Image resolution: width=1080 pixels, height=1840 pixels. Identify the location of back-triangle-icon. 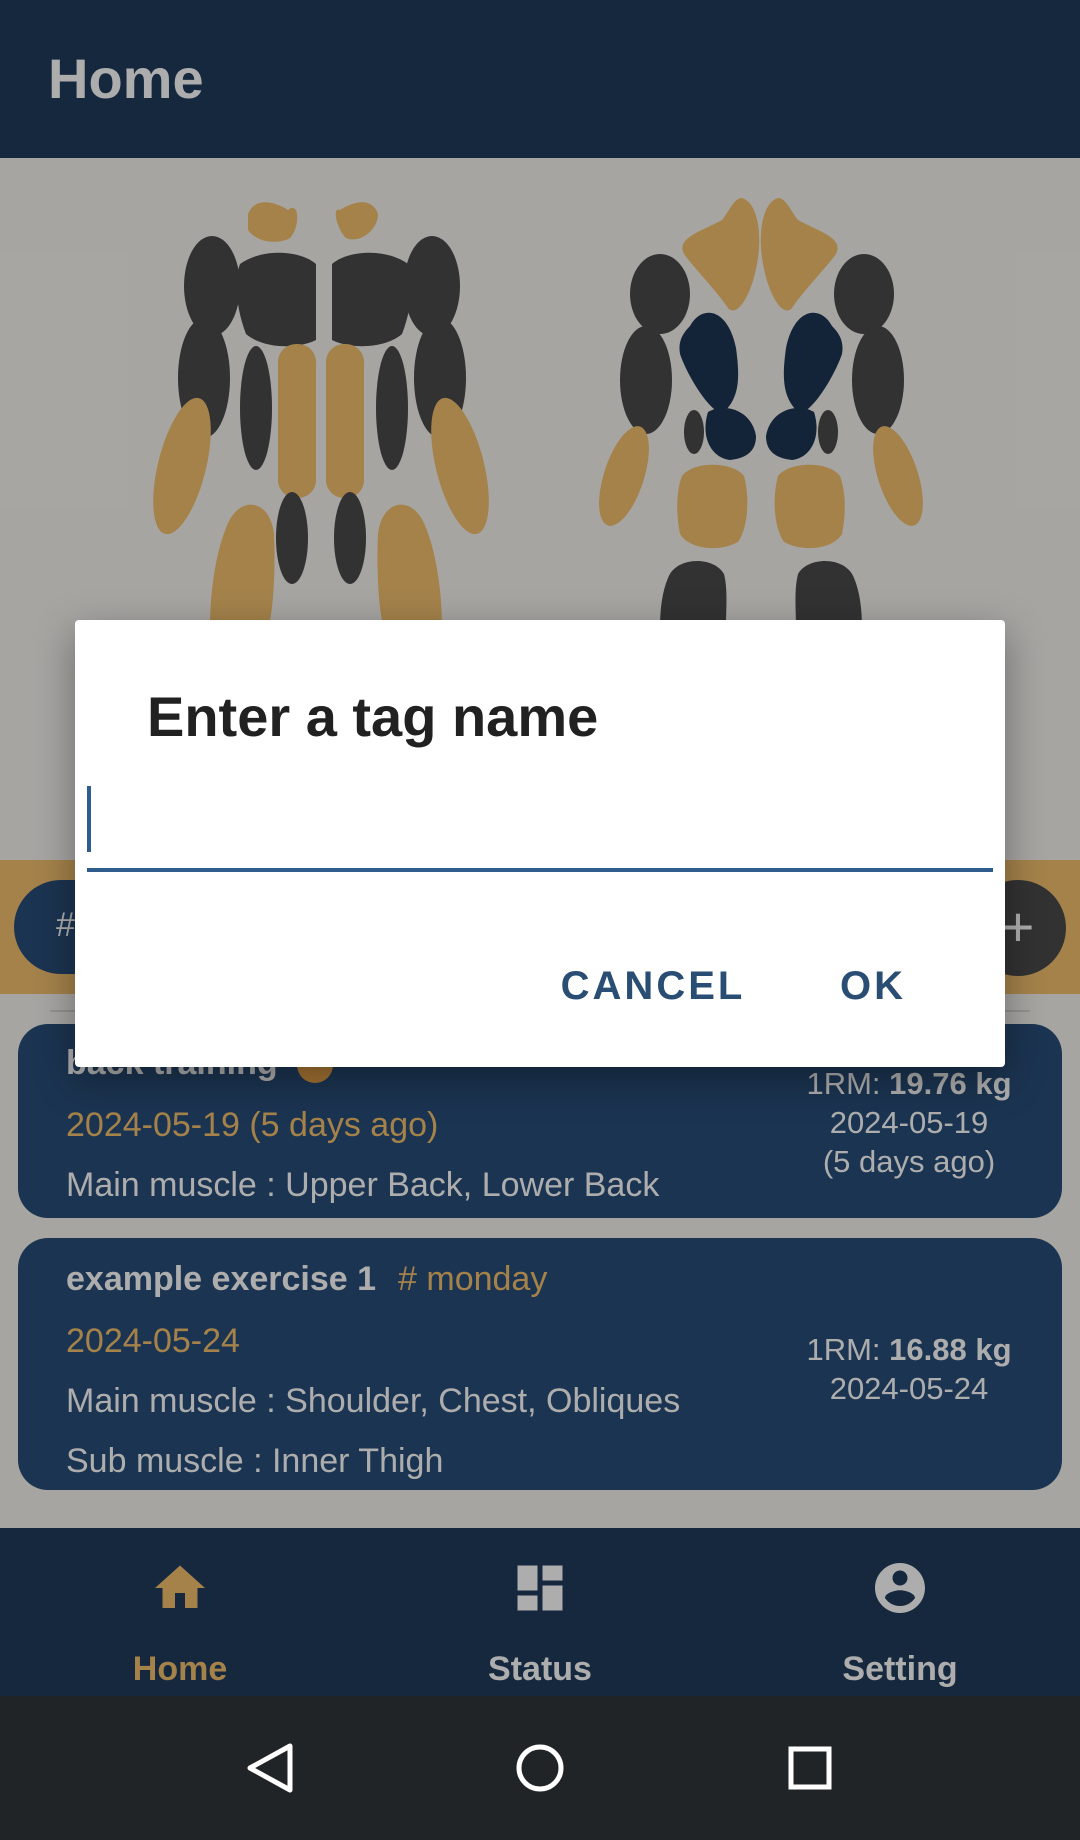
(270, 1768).